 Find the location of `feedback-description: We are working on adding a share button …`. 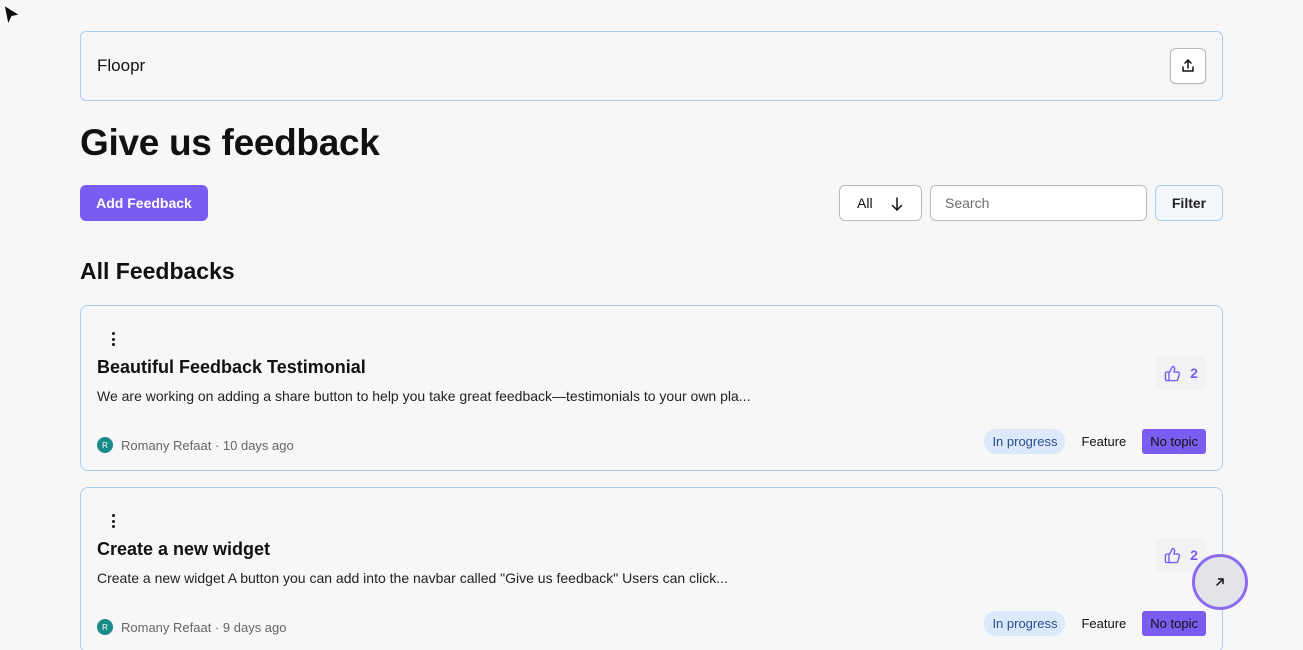

feedback-description: We are working on adding a share button … is located at coordinates (424, 396).